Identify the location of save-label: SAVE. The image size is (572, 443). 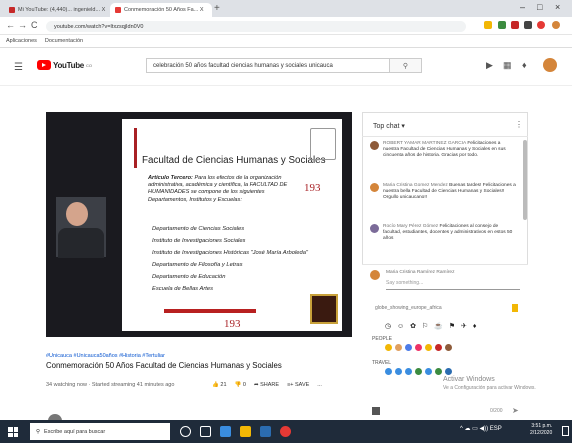
(302, 385).